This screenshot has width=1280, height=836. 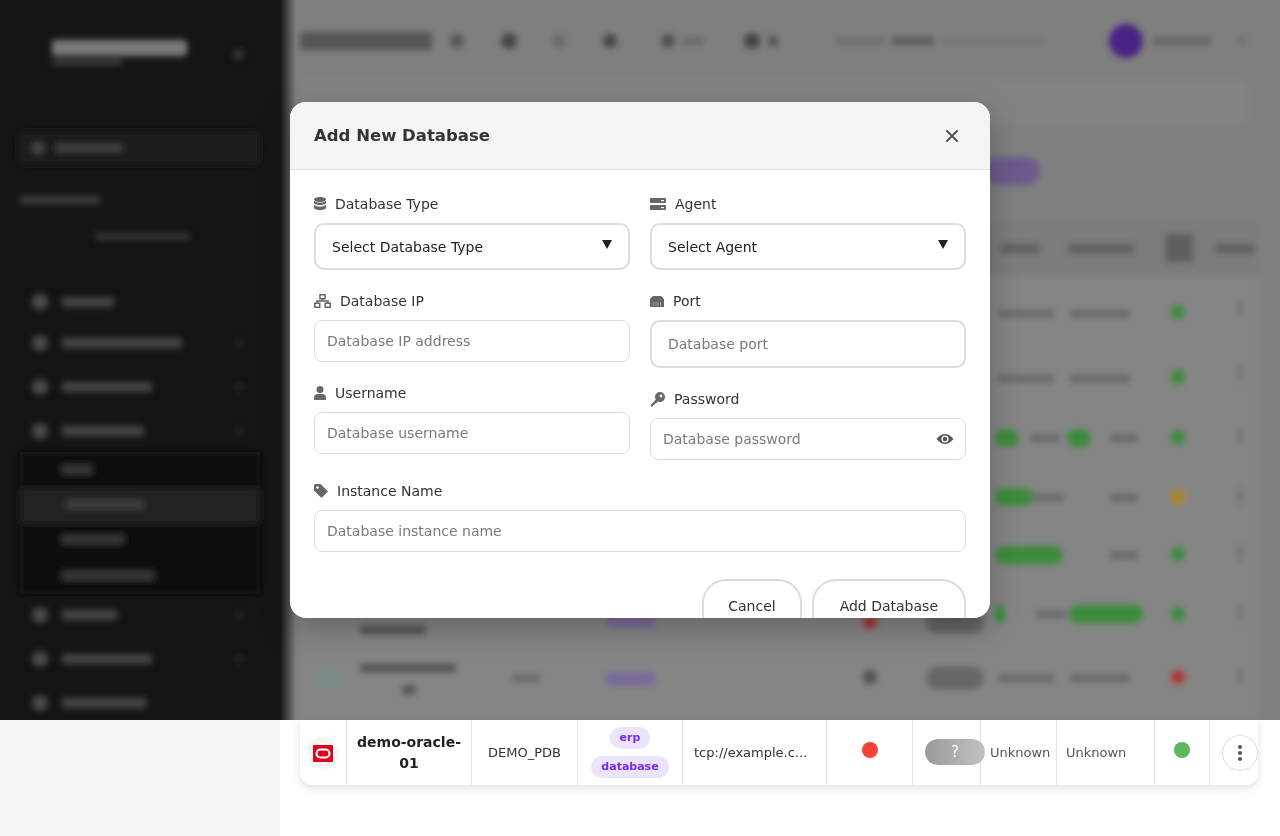 I want to click on tag: erp, so click(x=630, y=738).